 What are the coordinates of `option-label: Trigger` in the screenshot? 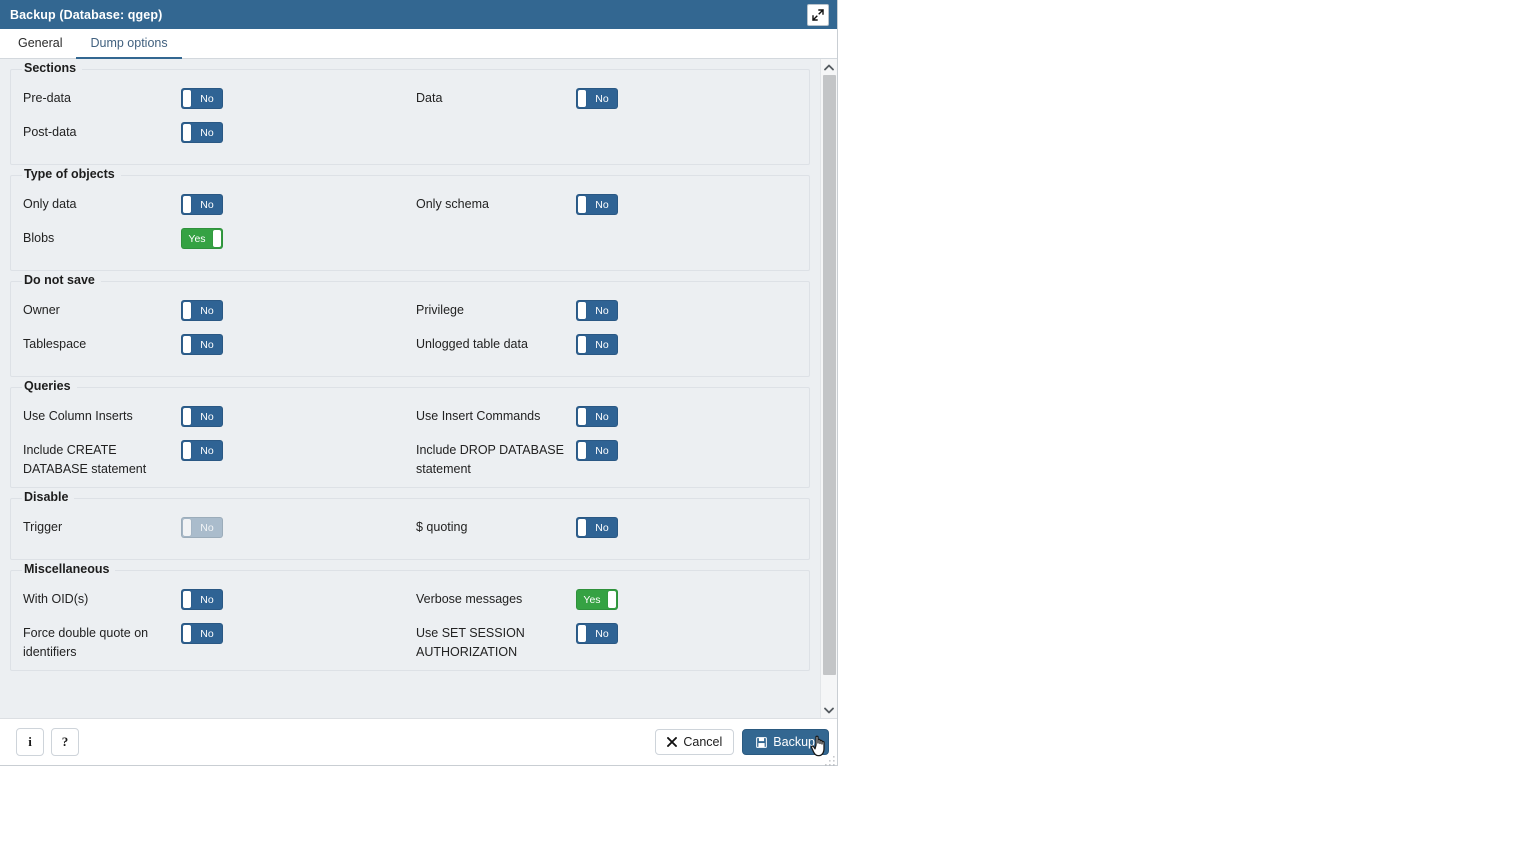 It's located at (43, 527).